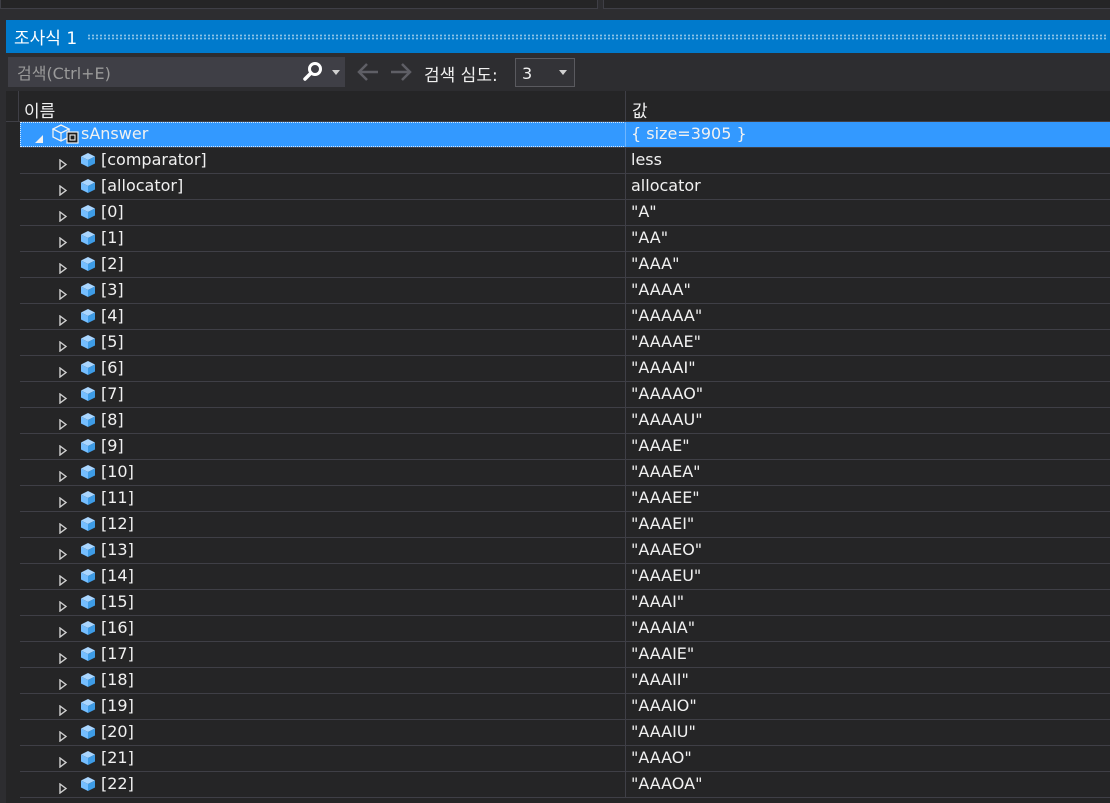 The height and width of the screenshot is (803, 1110). I want to click on watch-row: [13] "AAAEO", so click(565, 551).